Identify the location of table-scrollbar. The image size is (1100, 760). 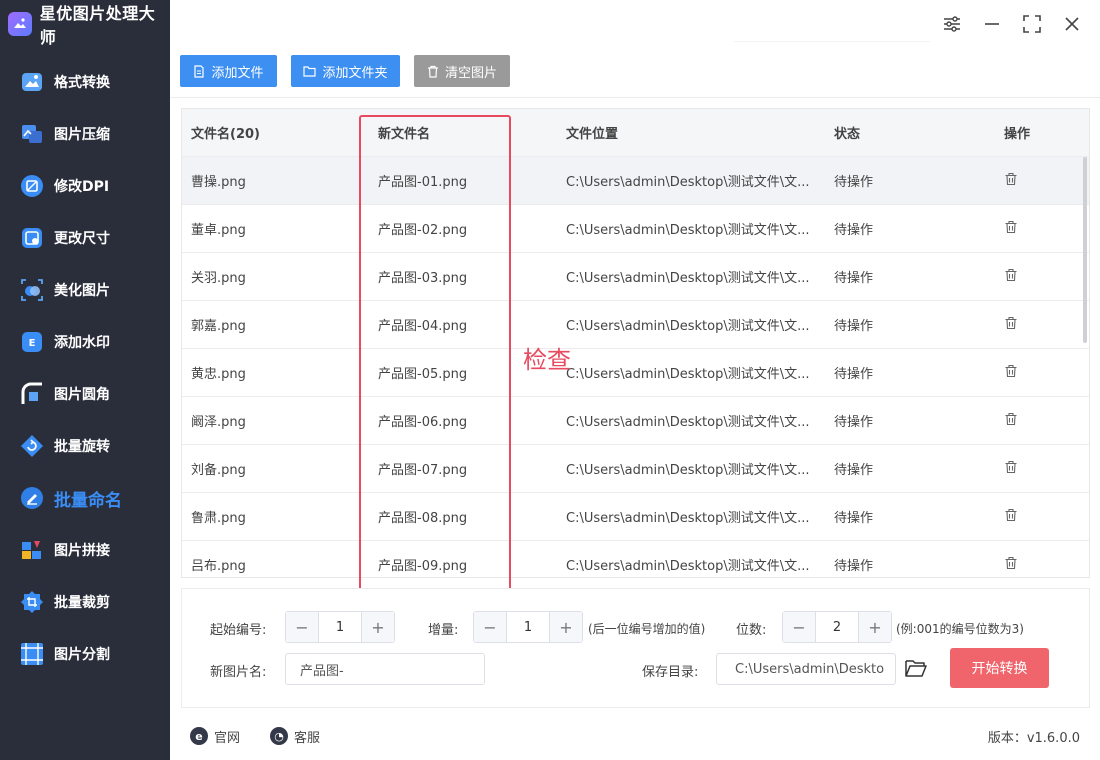
(1085, 250).